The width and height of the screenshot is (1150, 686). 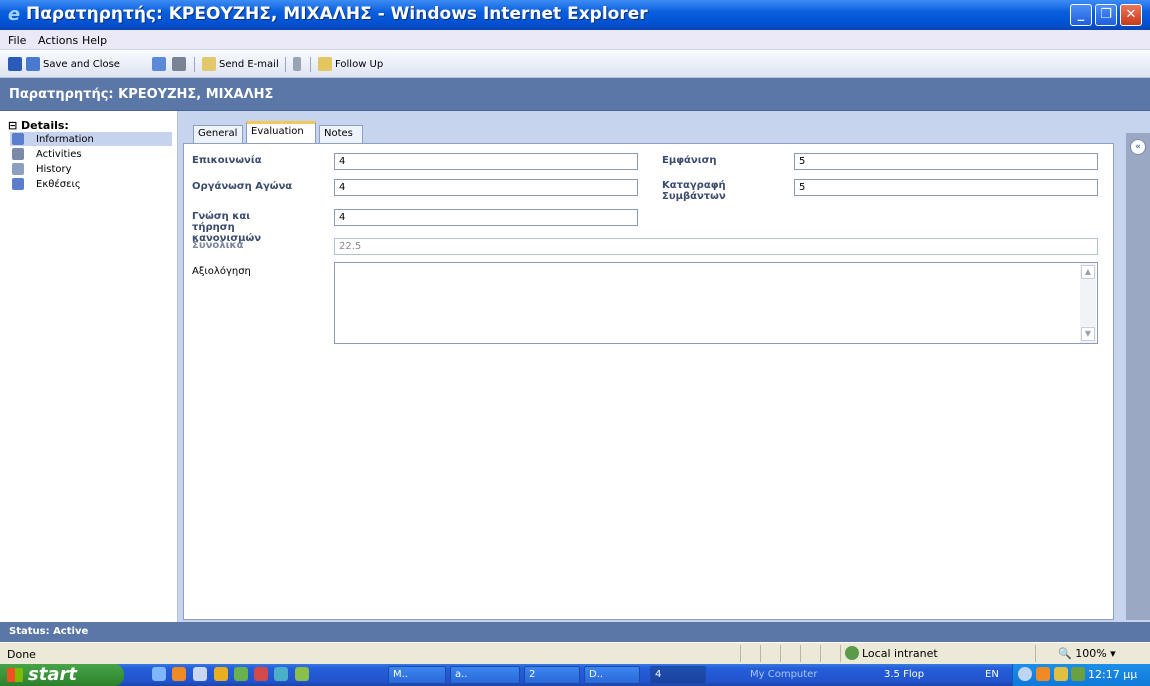 I want to click on start-button: start, so click(x=62, y=675).